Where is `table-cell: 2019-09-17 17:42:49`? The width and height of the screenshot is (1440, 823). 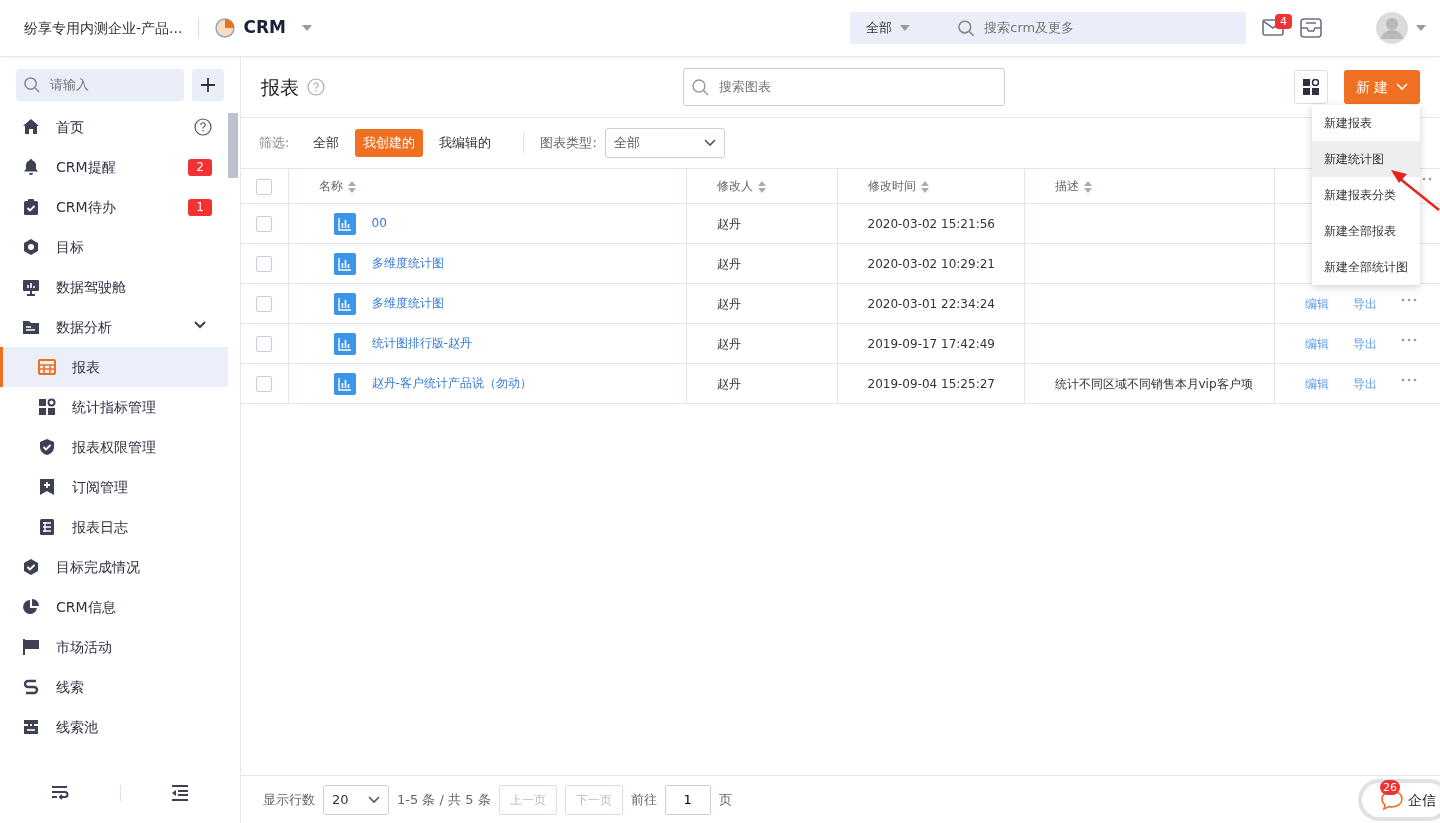
table-cell: 2019-09-17 17:42:49 is located at coordinates (931, 343).